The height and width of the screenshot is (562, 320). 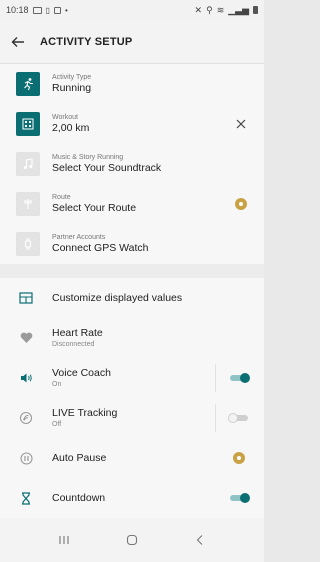 I want to click on heart-rate-row: Heart Rate Disconnected, so click(x=132, y=338).